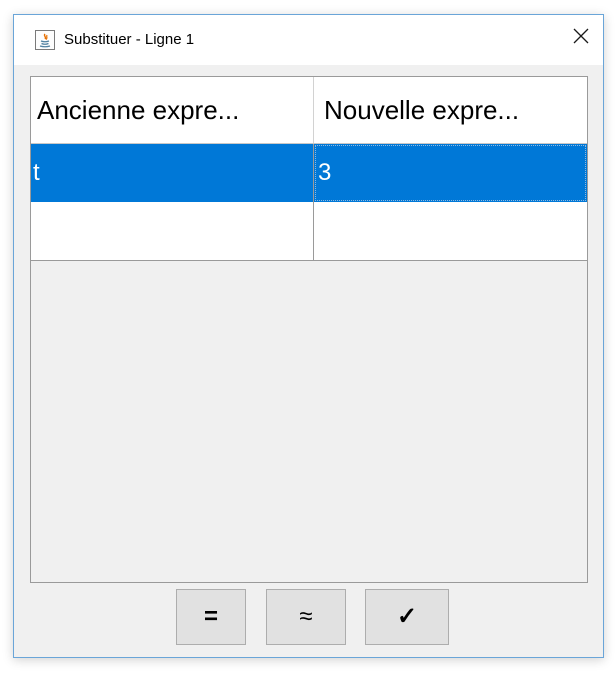 The height and width of the screenshot is (677, 616). What do you see at coordinates (308, 40) in the screenshot?
I see `title-bar: Substituer - Ligne 1` at bounding box center [308, 40].